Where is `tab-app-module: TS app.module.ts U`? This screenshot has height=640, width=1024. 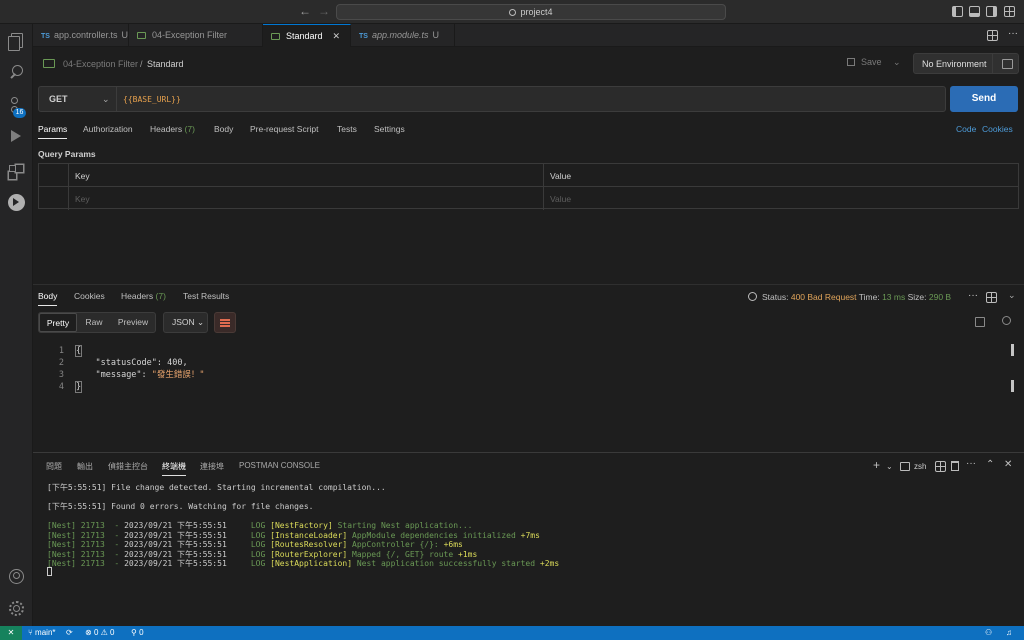
tab-app-module: TS app.module.ts U is located at coordinates (403, 35).